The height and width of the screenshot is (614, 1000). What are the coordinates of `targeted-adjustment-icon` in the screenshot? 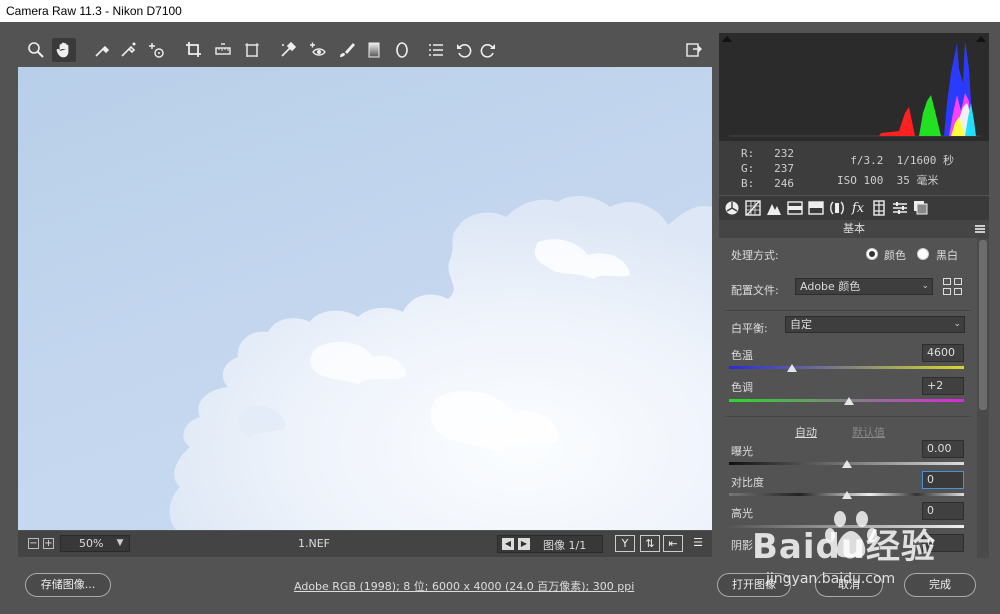 It's located at (156, 50).